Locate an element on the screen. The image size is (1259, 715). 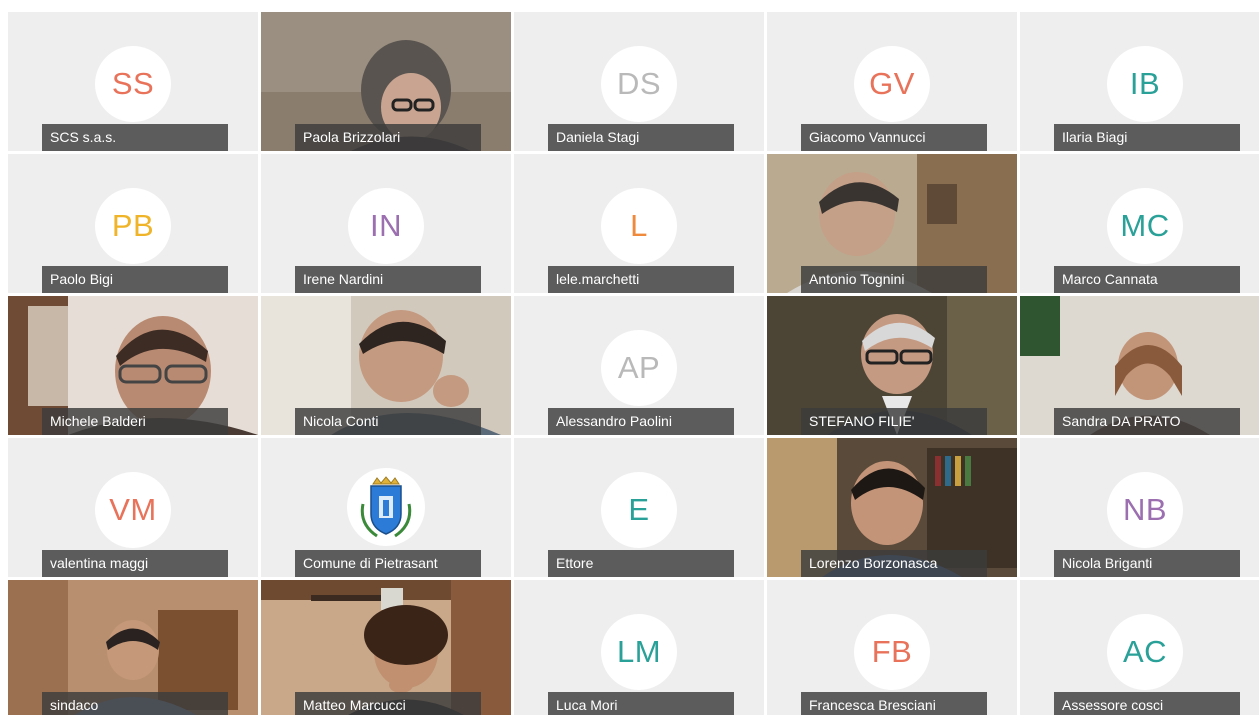
participant-name: Ilaria Biagi is located at coordinates (1147, 137).